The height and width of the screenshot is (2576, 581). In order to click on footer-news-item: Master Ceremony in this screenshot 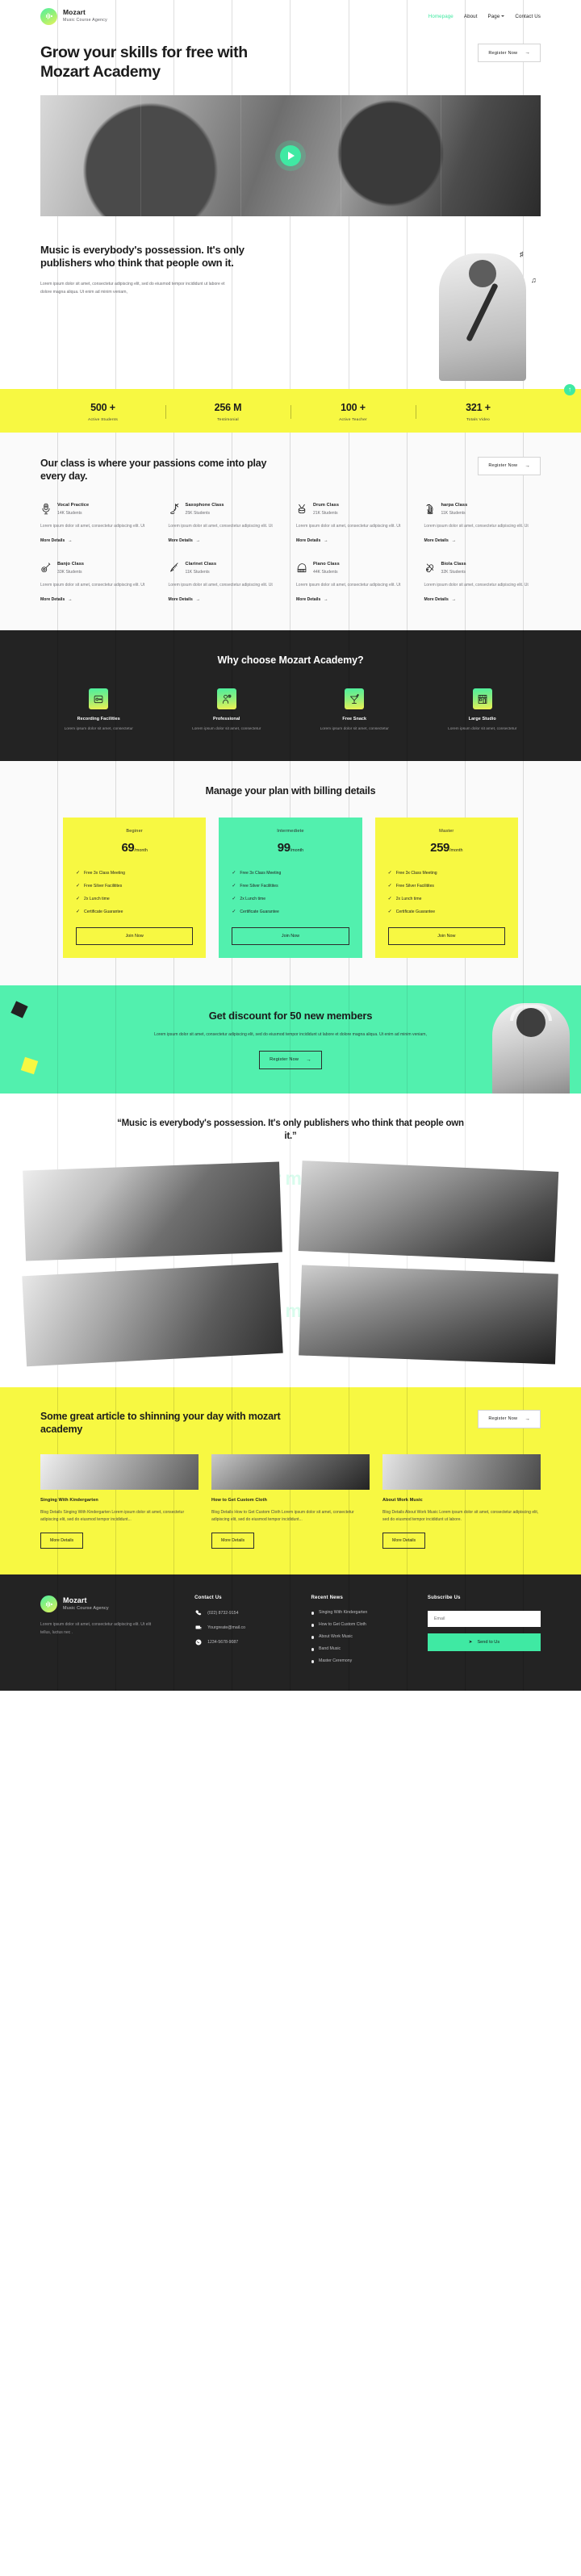, I will do `click(363, 1661)`.